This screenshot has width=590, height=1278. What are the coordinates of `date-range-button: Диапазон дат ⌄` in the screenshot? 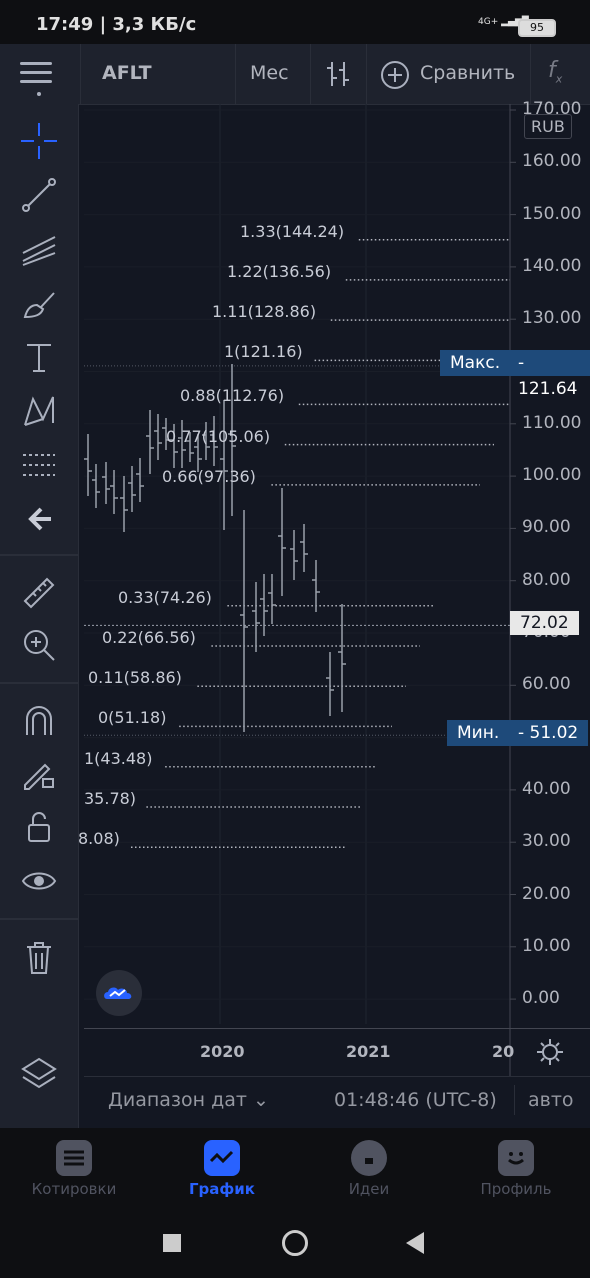 It's located at (188, 1100).